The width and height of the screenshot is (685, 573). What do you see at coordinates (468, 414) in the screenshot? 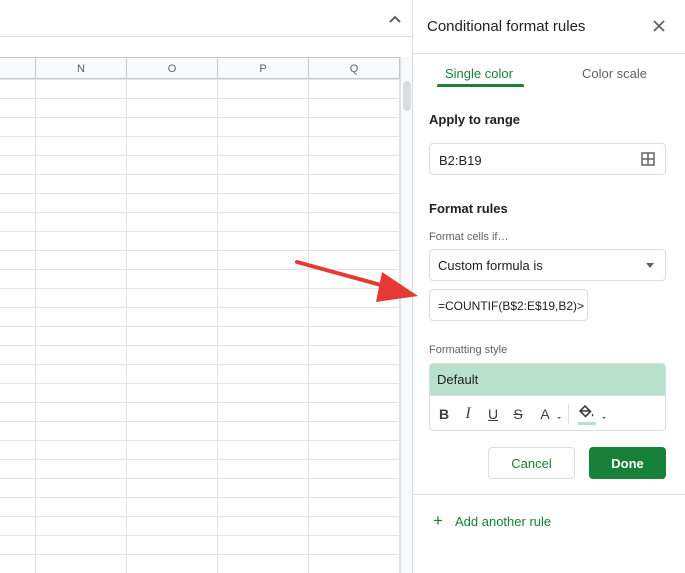
I see `italic-button: I` at bounding box center [468, 414].